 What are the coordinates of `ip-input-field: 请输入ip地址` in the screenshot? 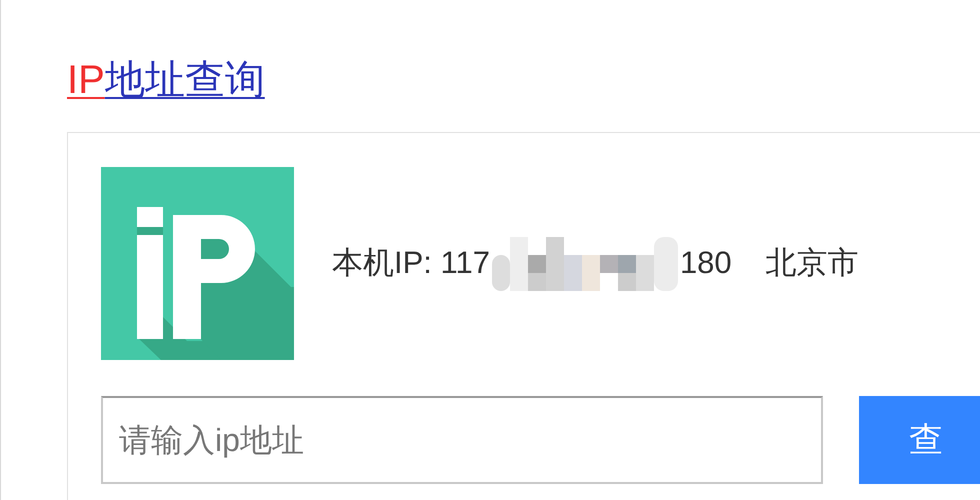 It's located at (462, 440).